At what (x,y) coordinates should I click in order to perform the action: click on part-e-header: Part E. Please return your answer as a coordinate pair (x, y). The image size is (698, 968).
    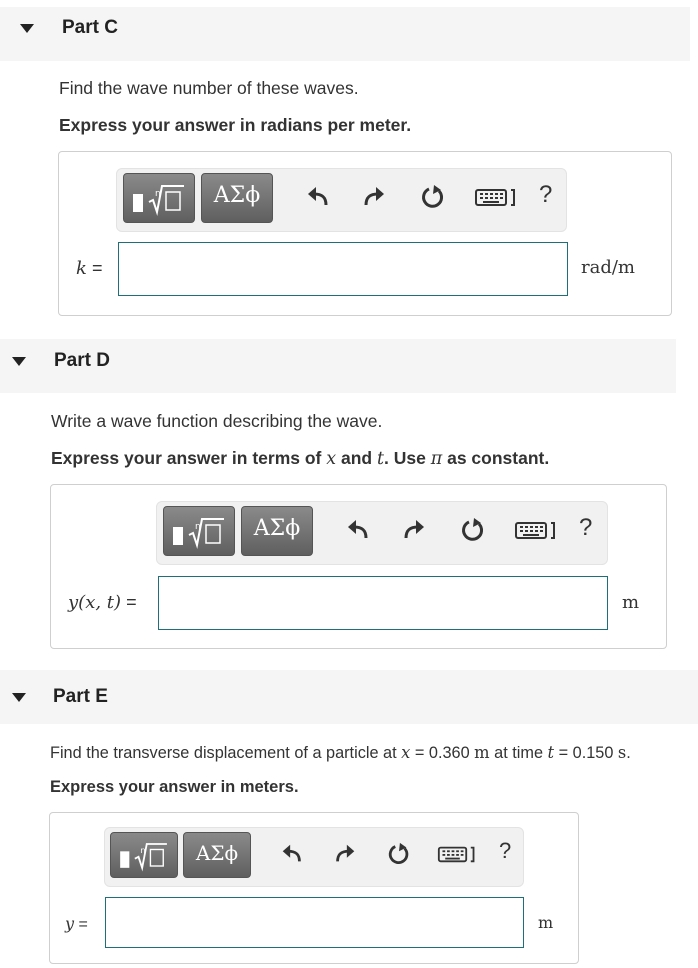
    Looking at the image, I should click on (349, 697).